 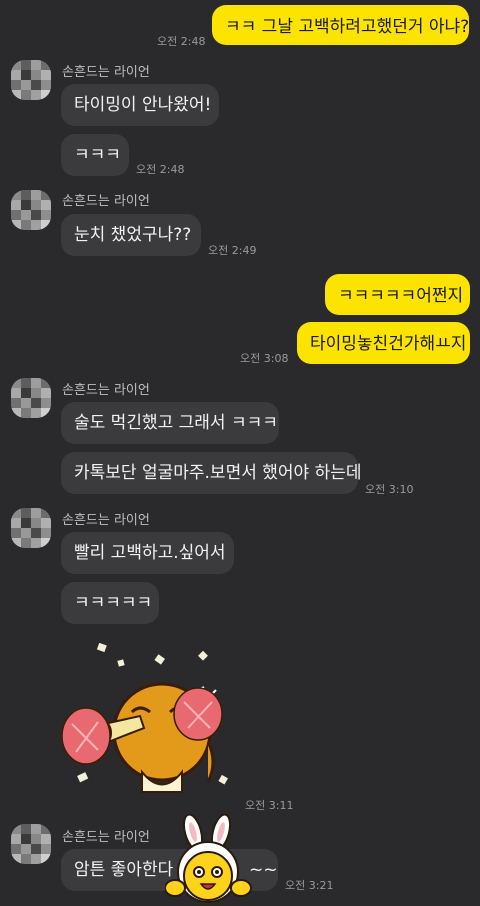 What do you see at coordinates (264, 358) in the screenshot?
I see `timestamp: 오전 3:08` at bounding box center [264, 358].